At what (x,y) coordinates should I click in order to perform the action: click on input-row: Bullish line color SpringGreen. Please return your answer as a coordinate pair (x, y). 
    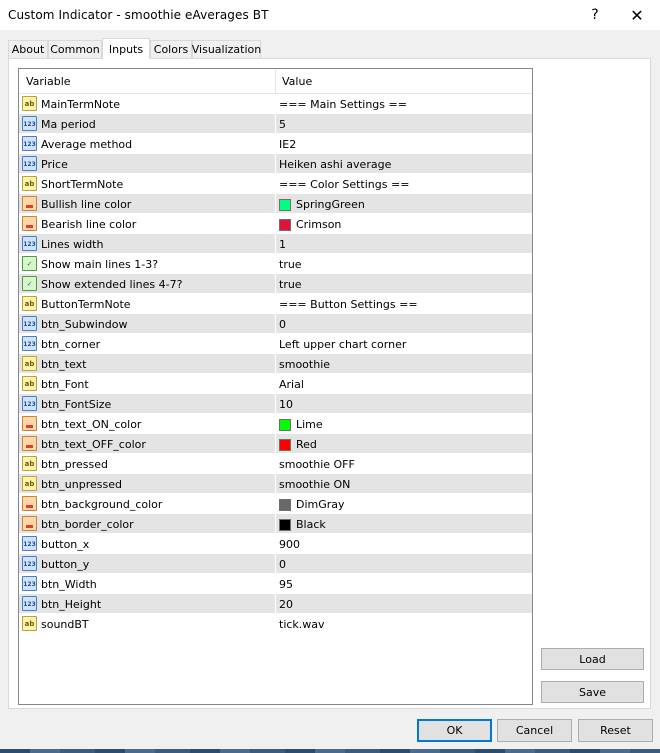
    Looking at the image, I should click on (275, 204).